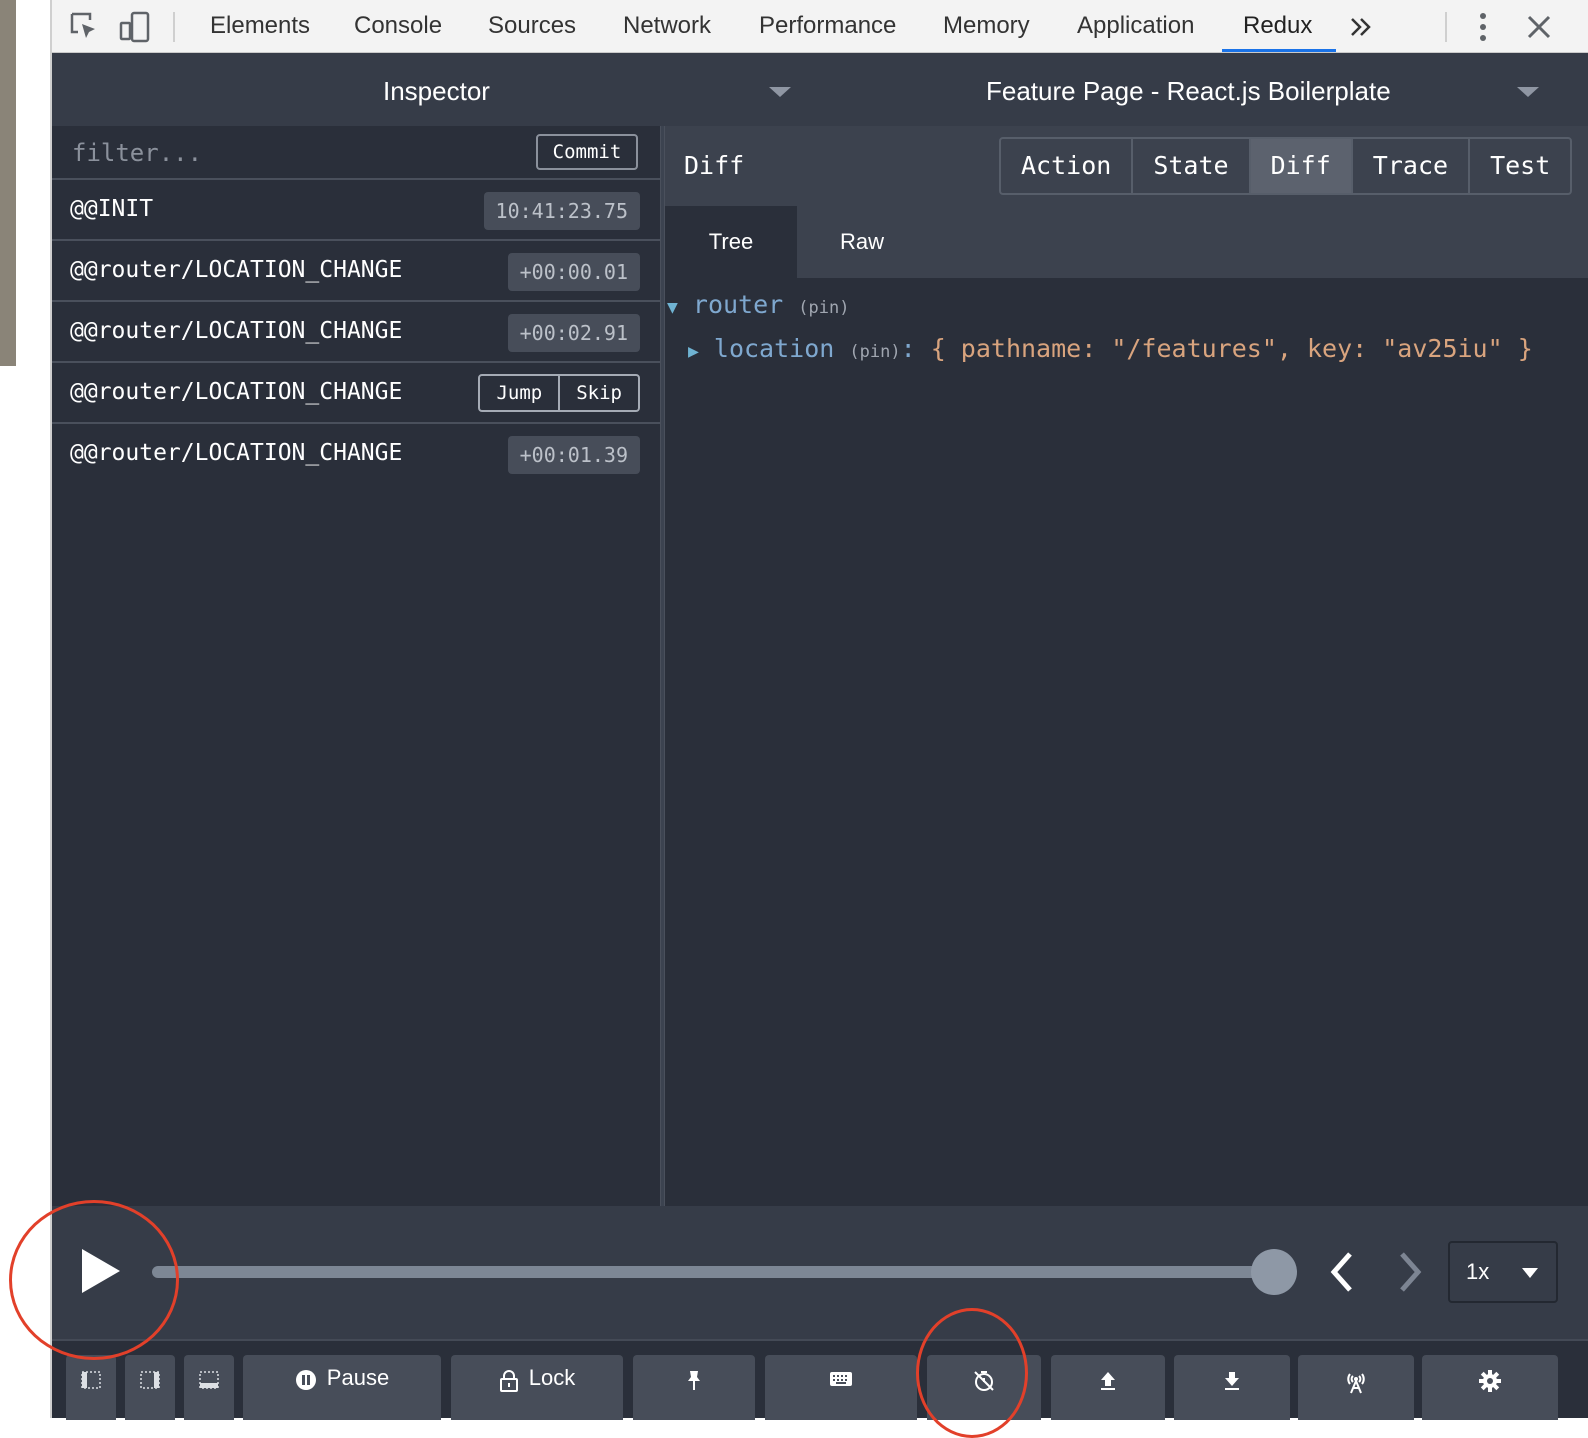  I want to click on tab-state: State, so click(1189, 166).